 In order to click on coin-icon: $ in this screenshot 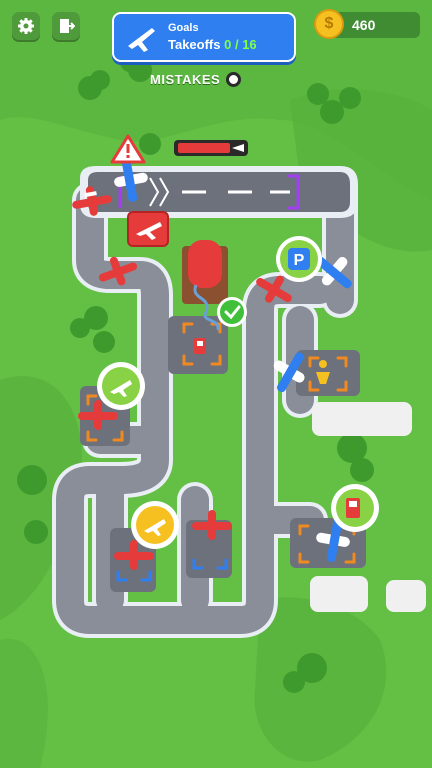, I will do `click(329, 24)`.